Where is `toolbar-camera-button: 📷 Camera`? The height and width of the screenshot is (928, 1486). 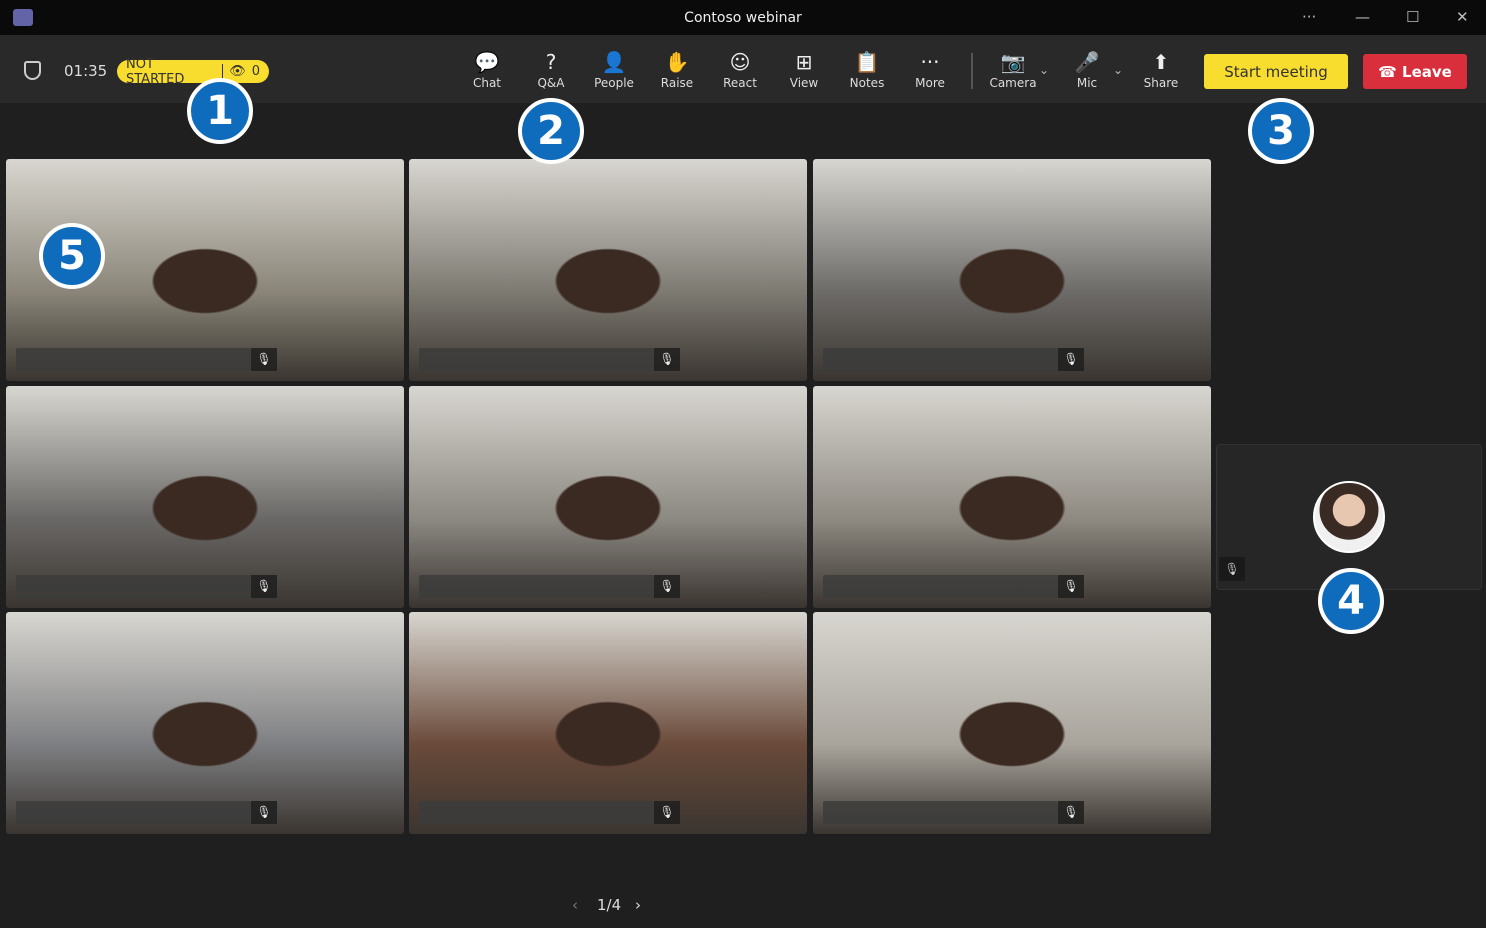 toolbar-camera-button: 📷 Camera is located at coordinates (1013, 69).